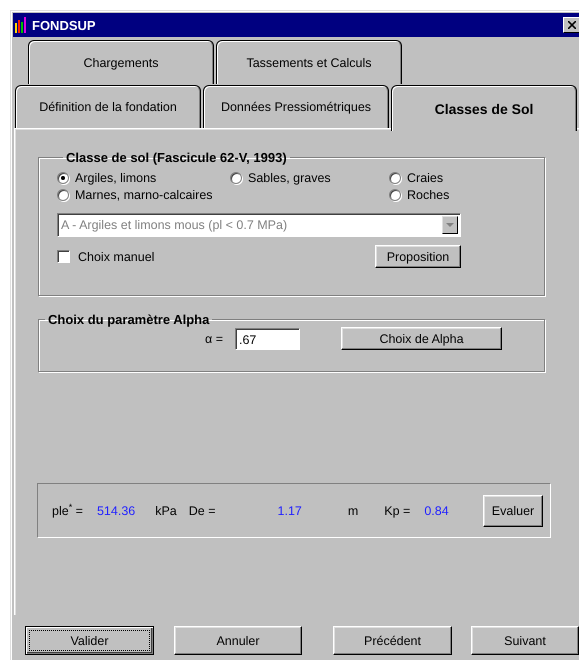 The width and height of the screenshot is (579, 660). Describe the element at coordinates (64, 25) in the screenshot. I see `window-title: FONDSUP` at that location.